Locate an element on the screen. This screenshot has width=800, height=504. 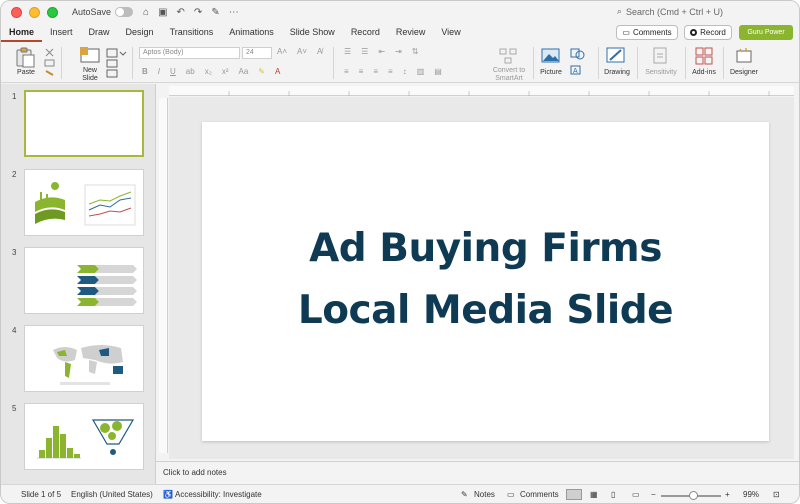
shrink-font-icon: A˅ is located at coordinates (302, 51).